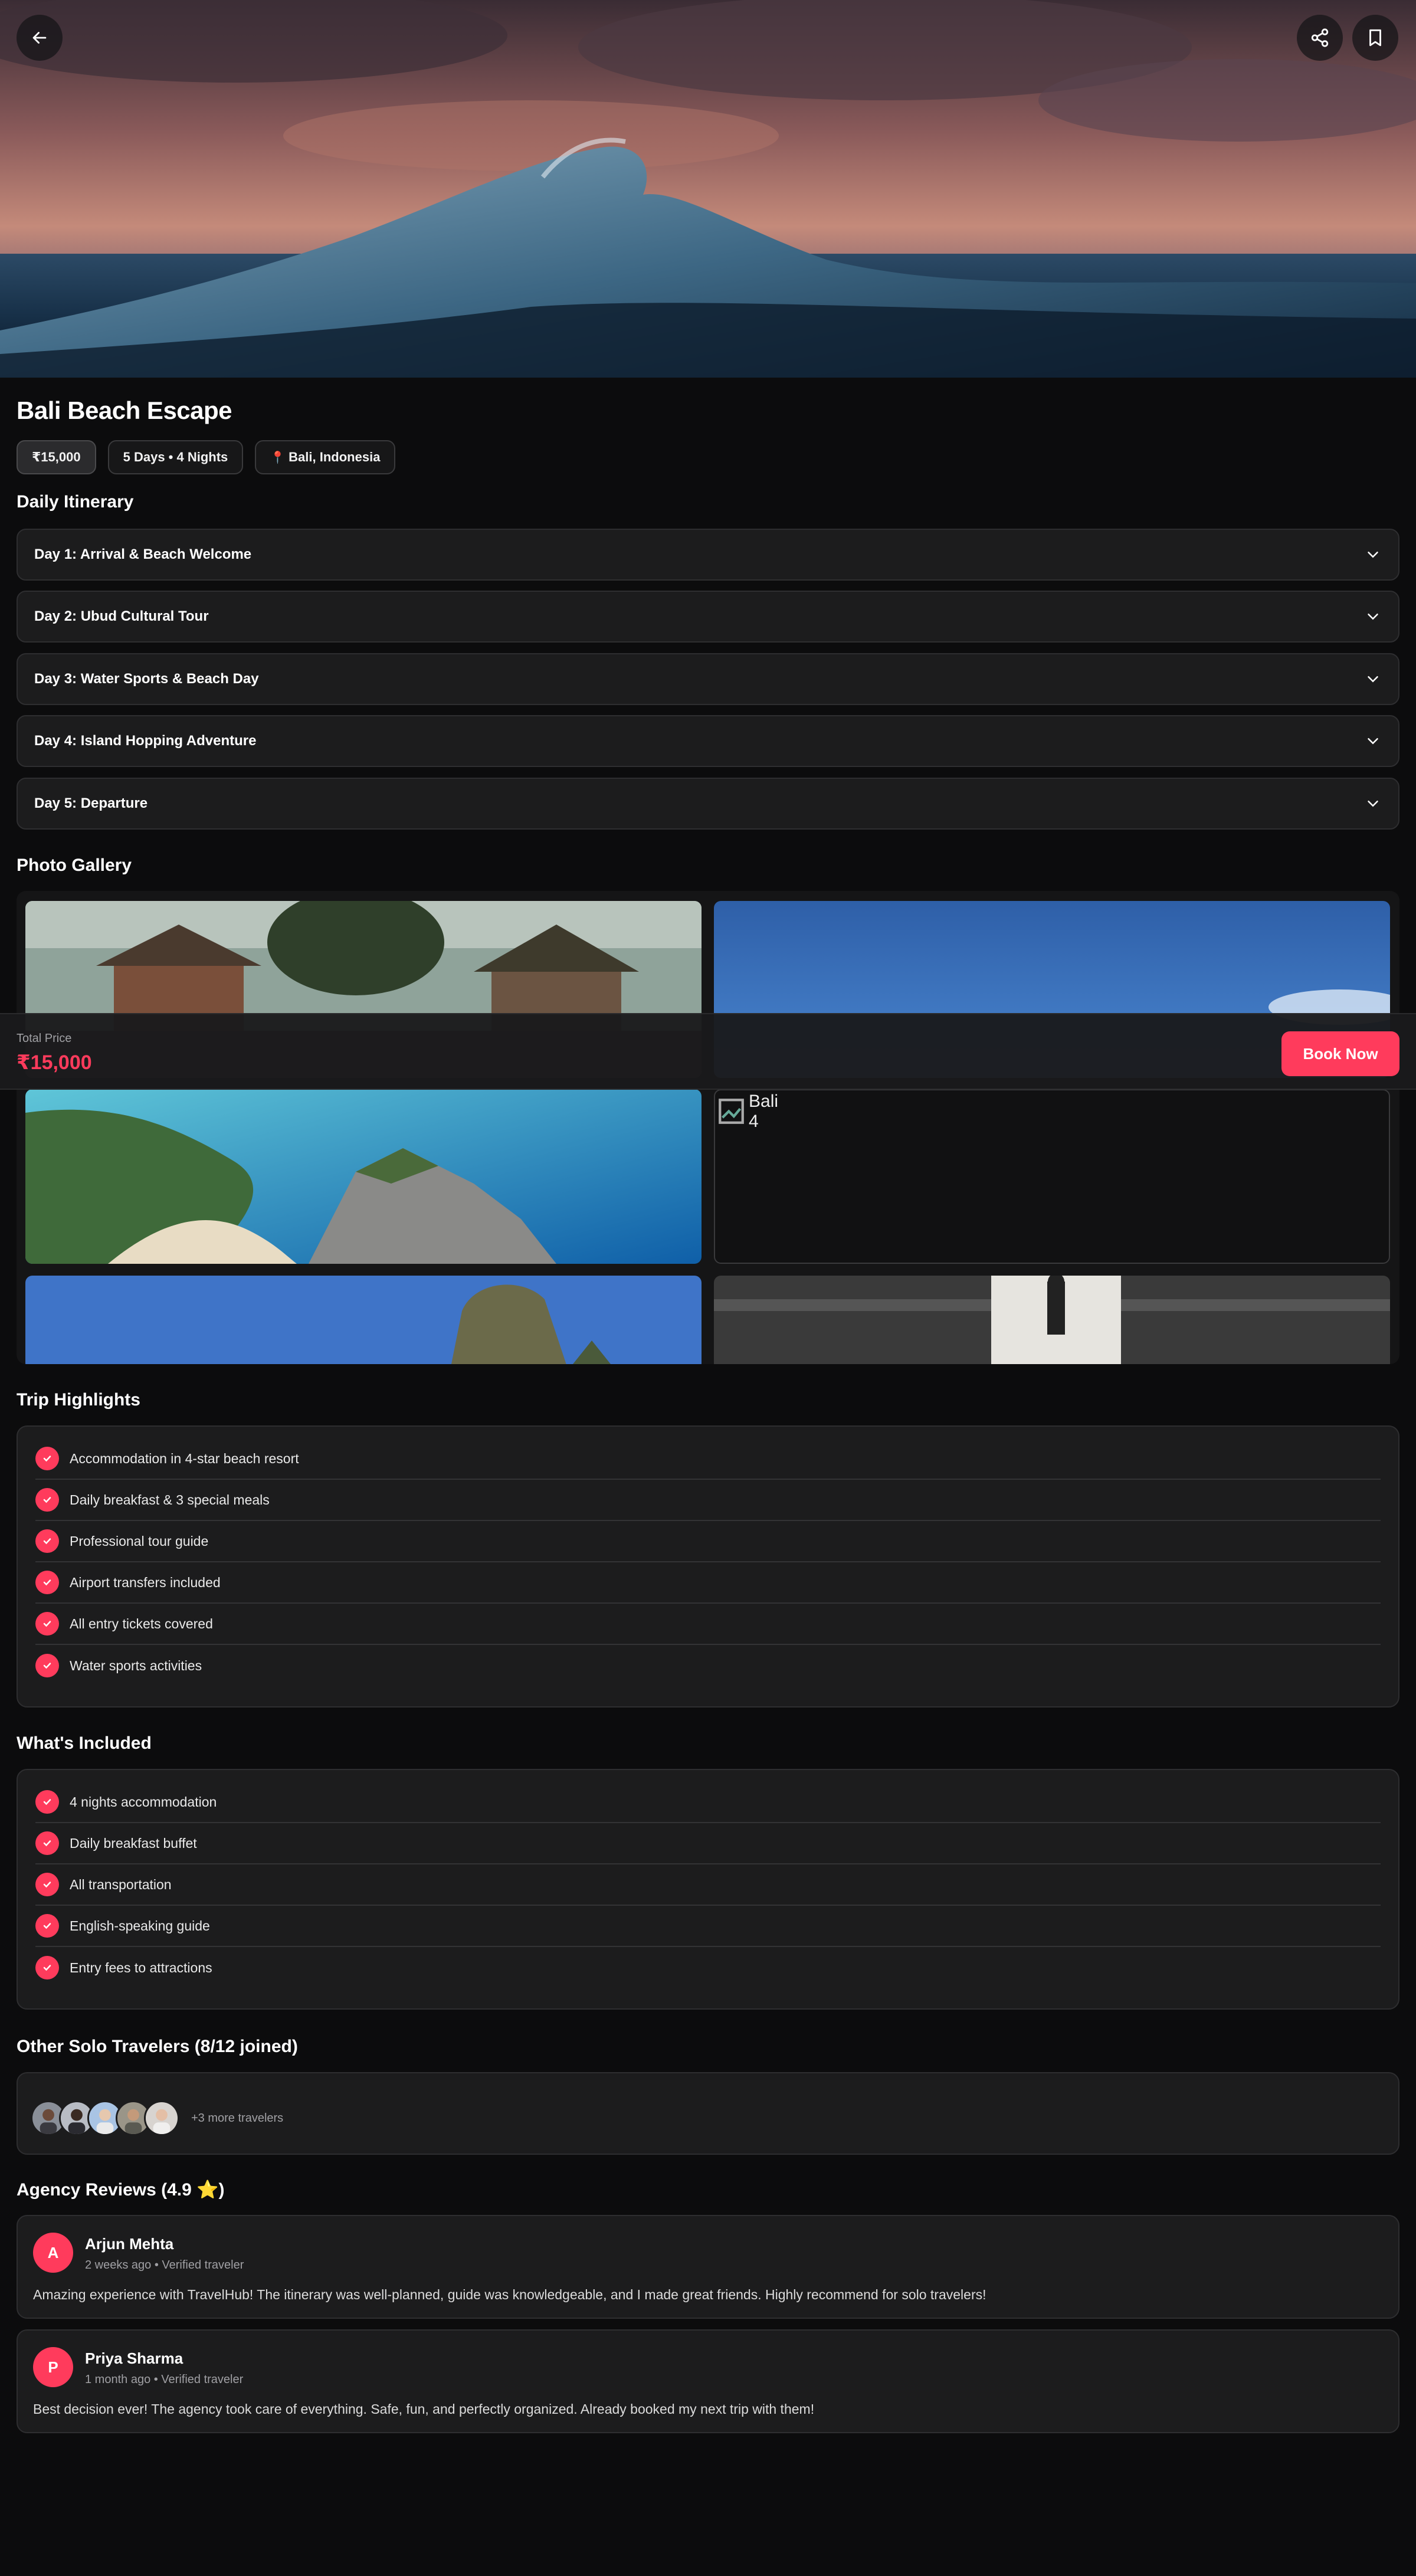 The width and height of the screenshot is (1416, 2576). What do you see at coordinates (91, 803) in the screenshot?
I see `day-label: Day 5: Departure` at bounding box center [91, 803].